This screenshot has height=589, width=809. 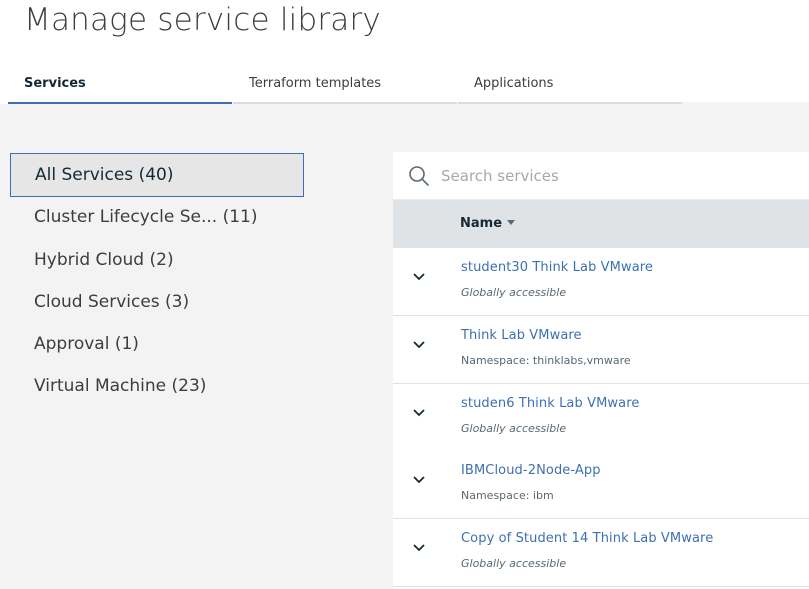 What do you see at coordinates (531, 470) in the screenshot?
I see `service-name-link: IBMCloud-2Node-App` at bounding box center [531, 470].